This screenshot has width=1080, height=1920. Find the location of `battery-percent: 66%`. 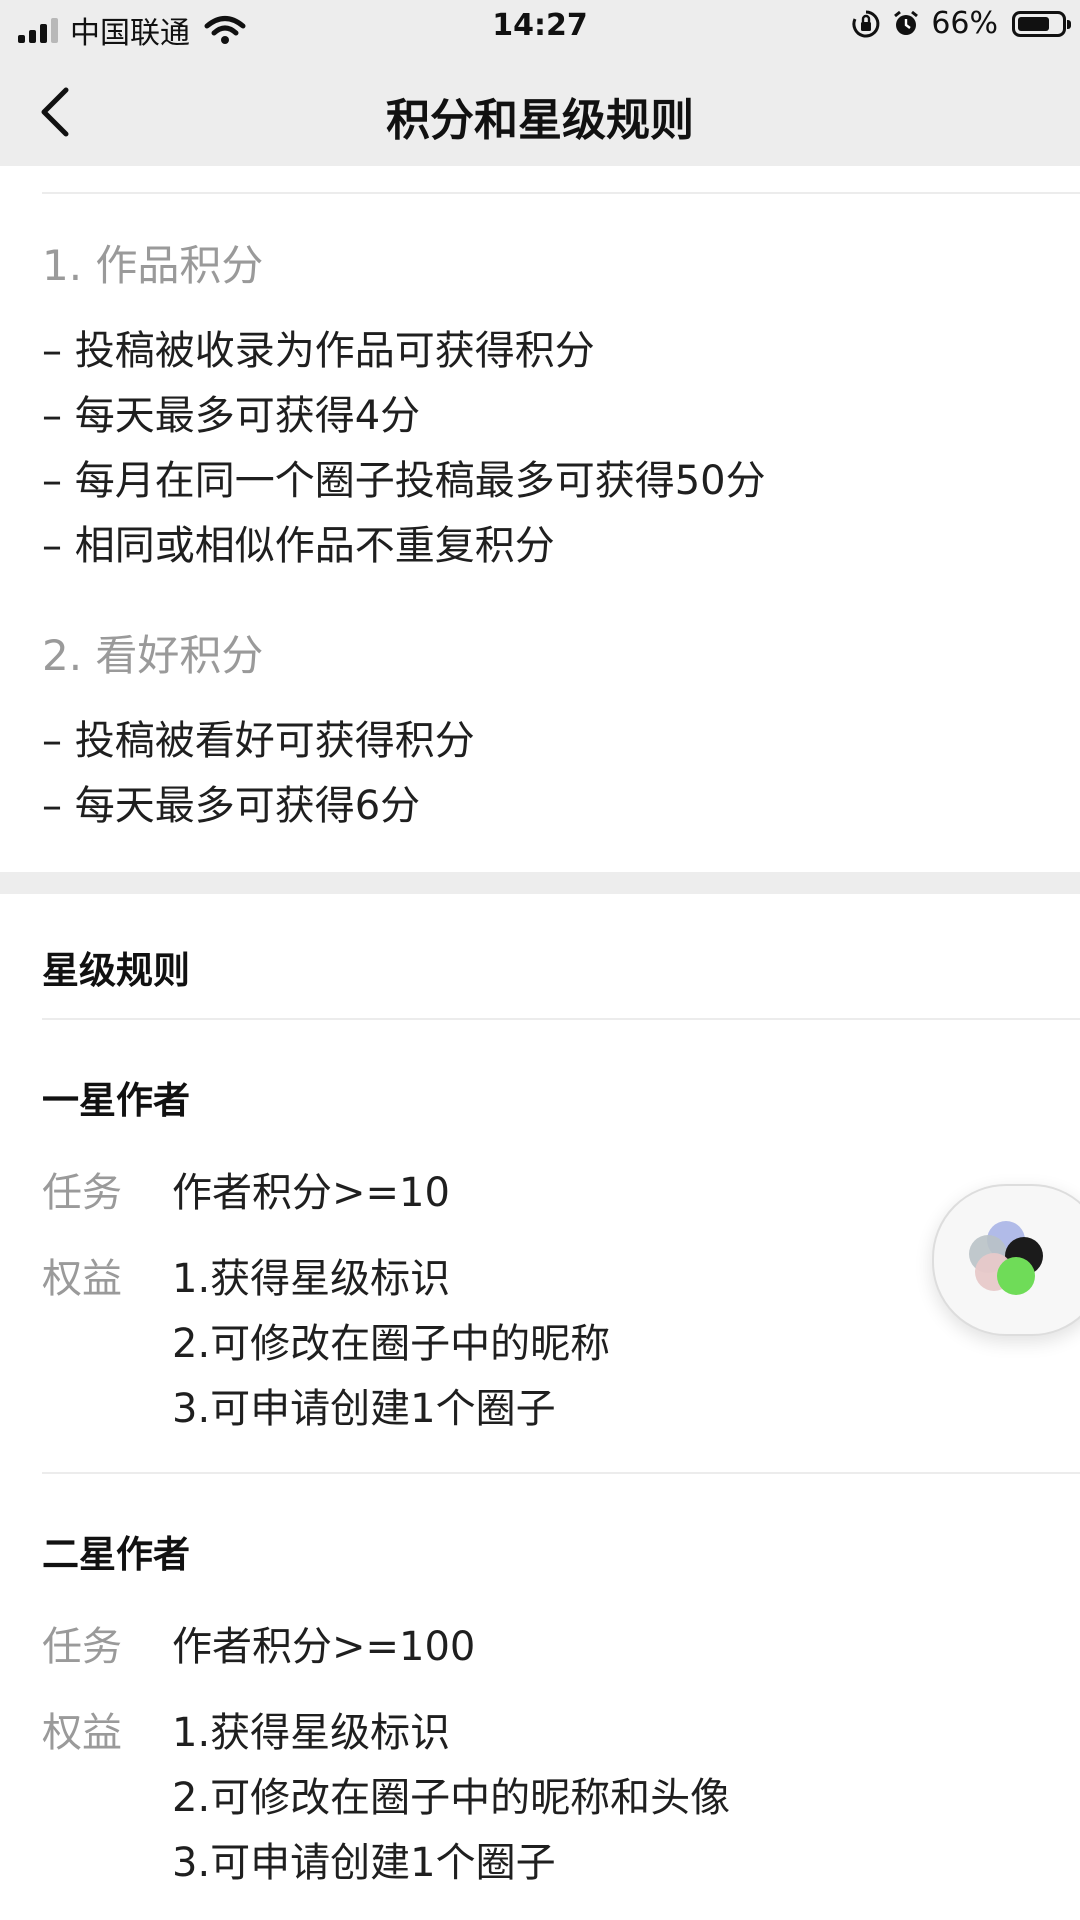

battery-percent: 66% is located at coordinates (964, 23).